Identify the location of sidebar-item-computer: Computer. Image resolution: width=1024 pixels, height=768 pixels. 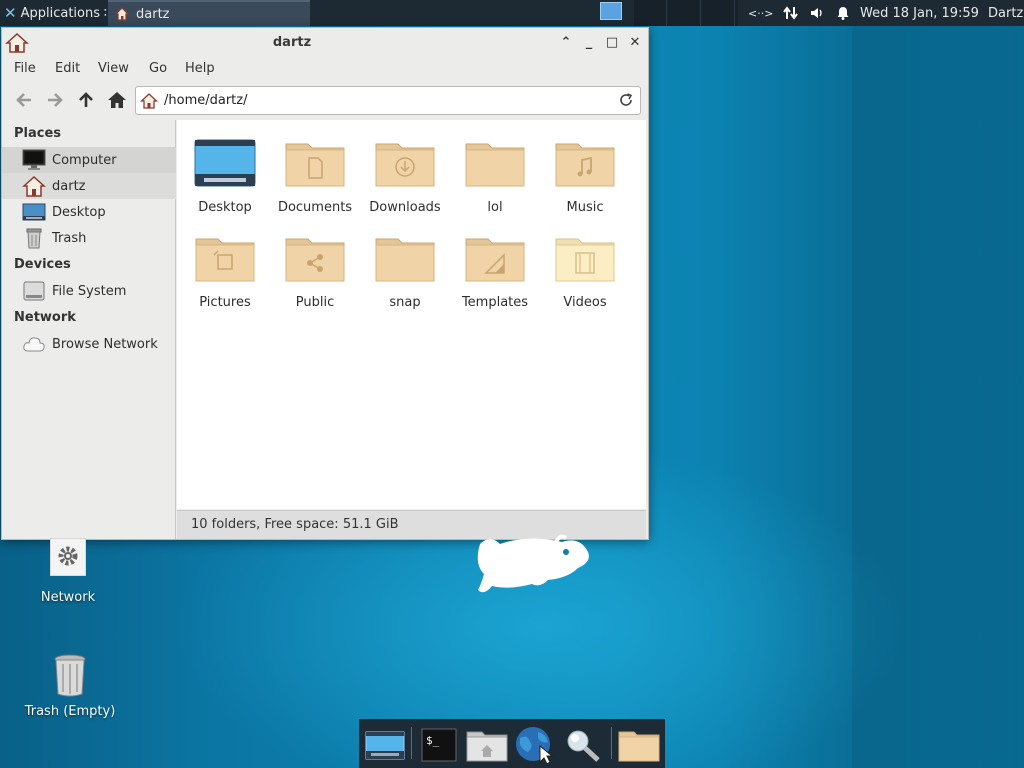
(89, 160).